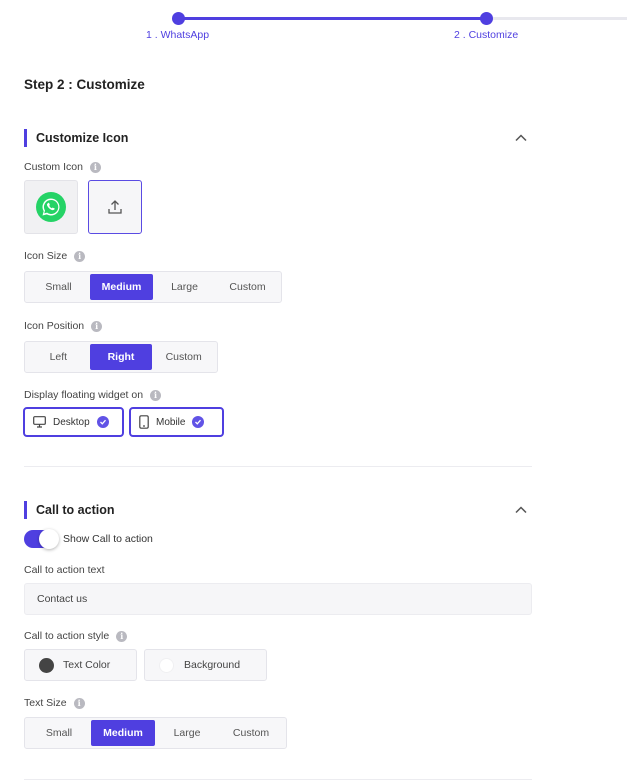 The image size is (627, 784). I want to click on step-label-whatsapp: 1 . WhatsApp, so click(177, 35).